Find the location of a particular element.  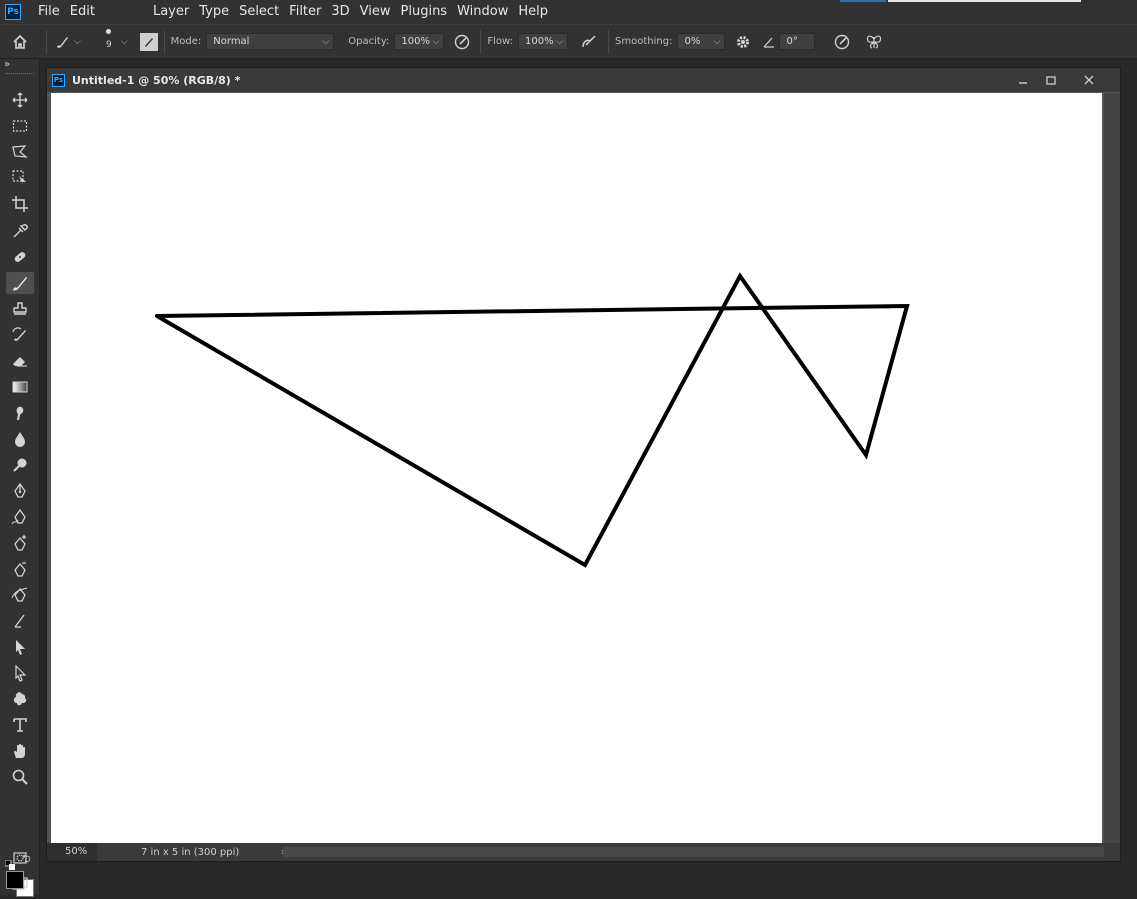

flow-label: Flow: is located at coordinates (500, 41).